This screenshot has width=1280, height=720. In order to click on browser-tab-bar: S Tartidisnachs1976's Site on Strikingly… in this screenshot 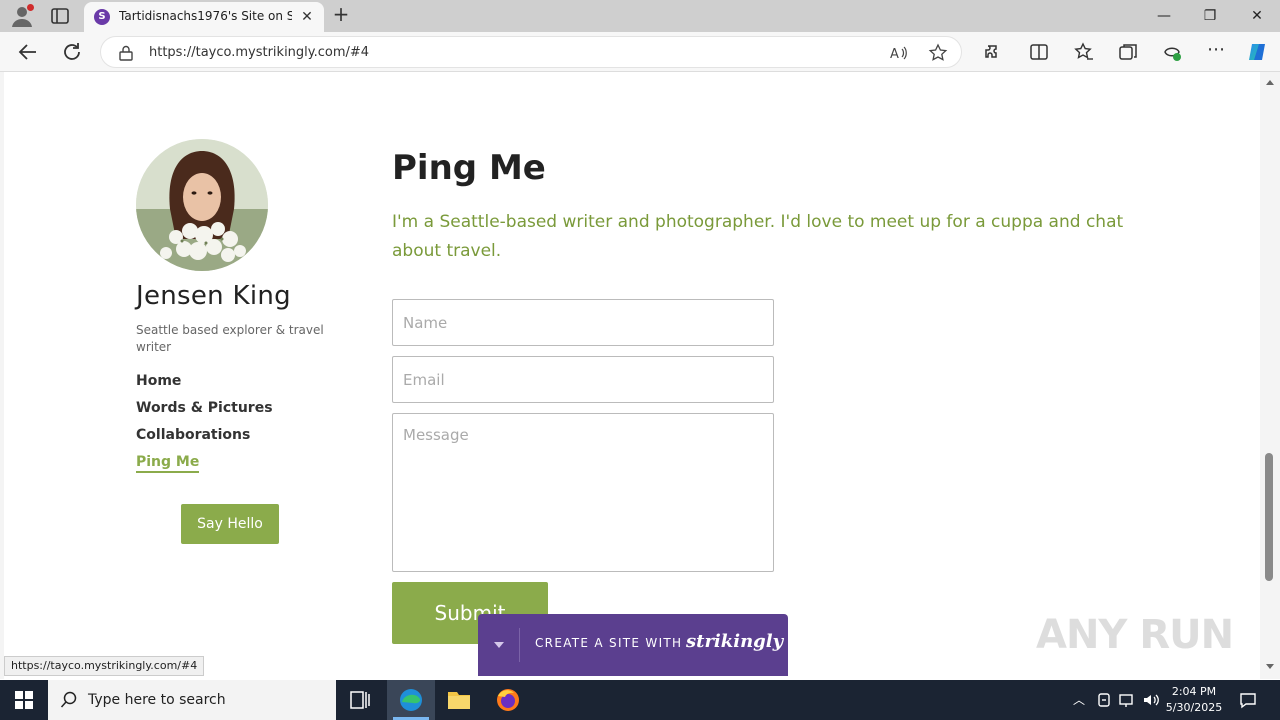, I will do `click(640, 16)`.